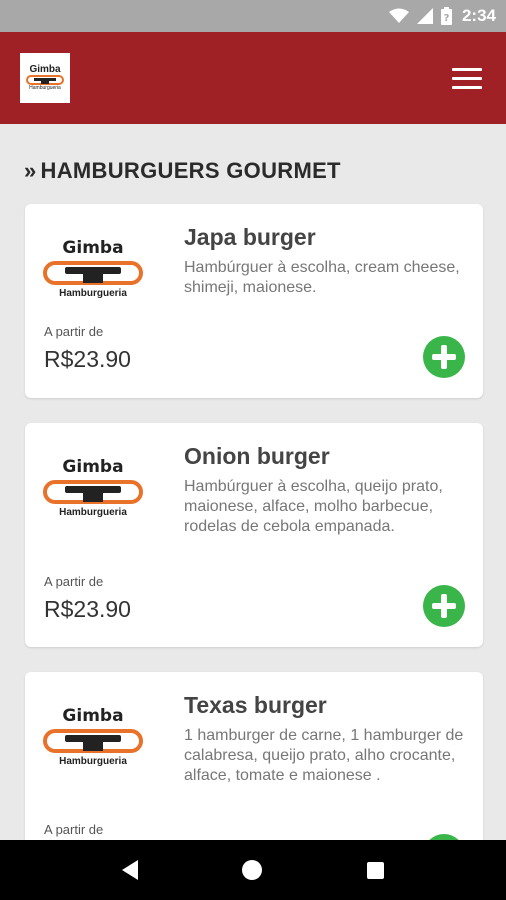  What do you see at coordinates (398, 16) in the screenshot?
I see `wifi-icon` at bounding box center [398, 16].